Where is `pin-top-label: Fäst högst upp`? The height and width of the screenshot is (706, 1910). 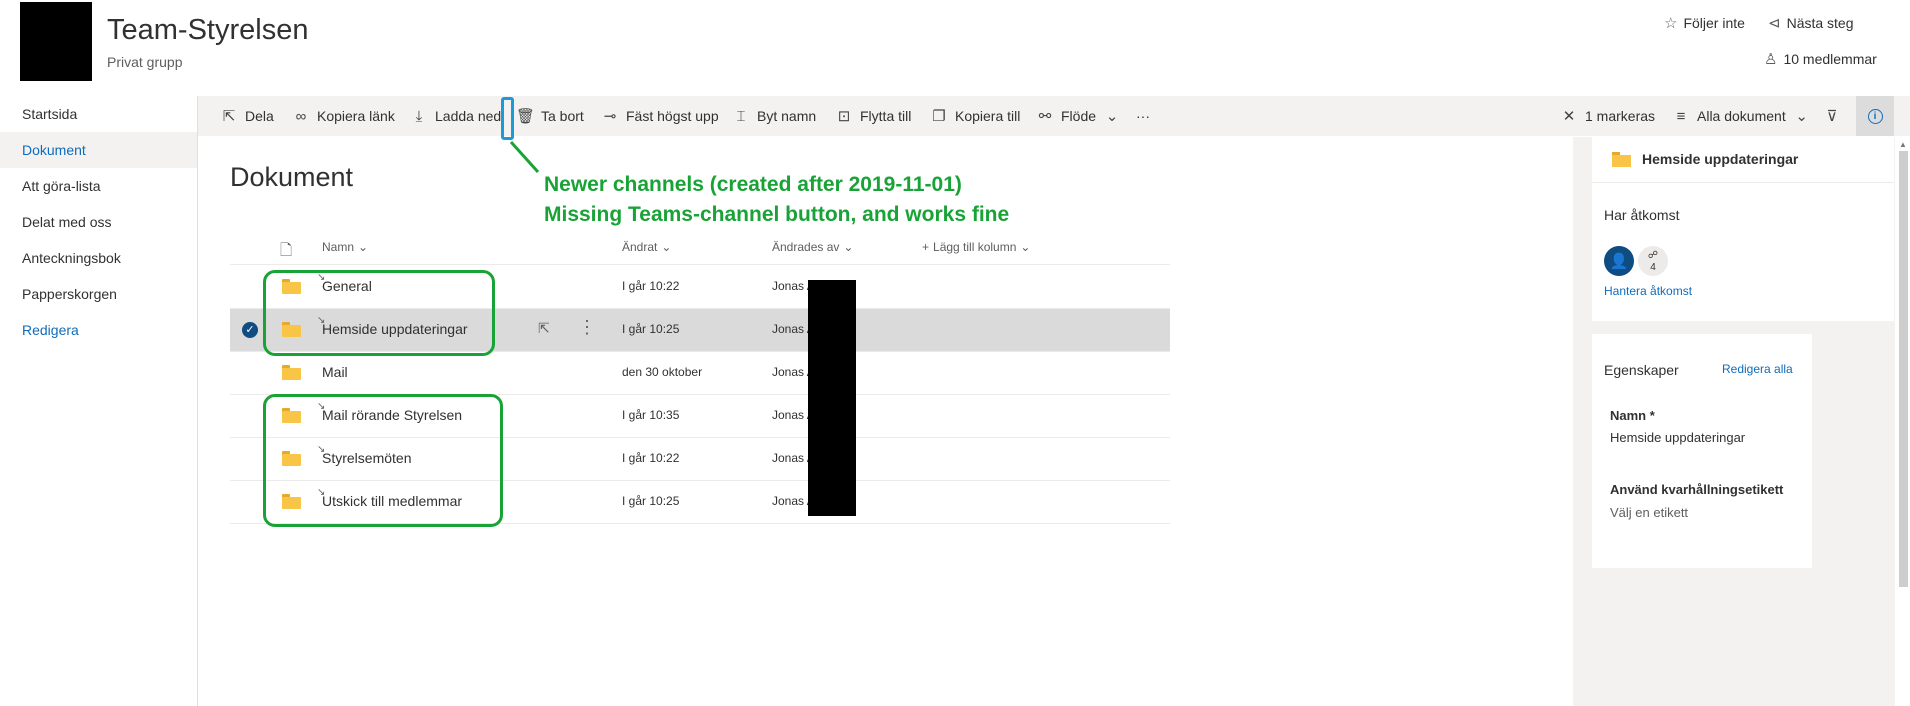
pin-top-label: Fäst högst upp is located at coordinates (672, 116).